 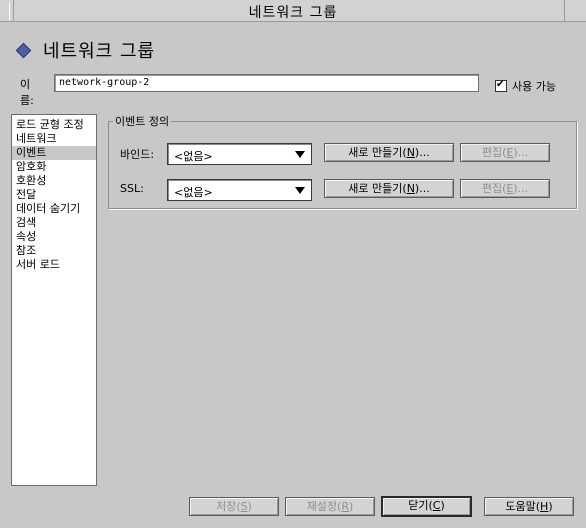 I want to click on title-bar: 네트워크 그룹, so click(x=293, y=11).